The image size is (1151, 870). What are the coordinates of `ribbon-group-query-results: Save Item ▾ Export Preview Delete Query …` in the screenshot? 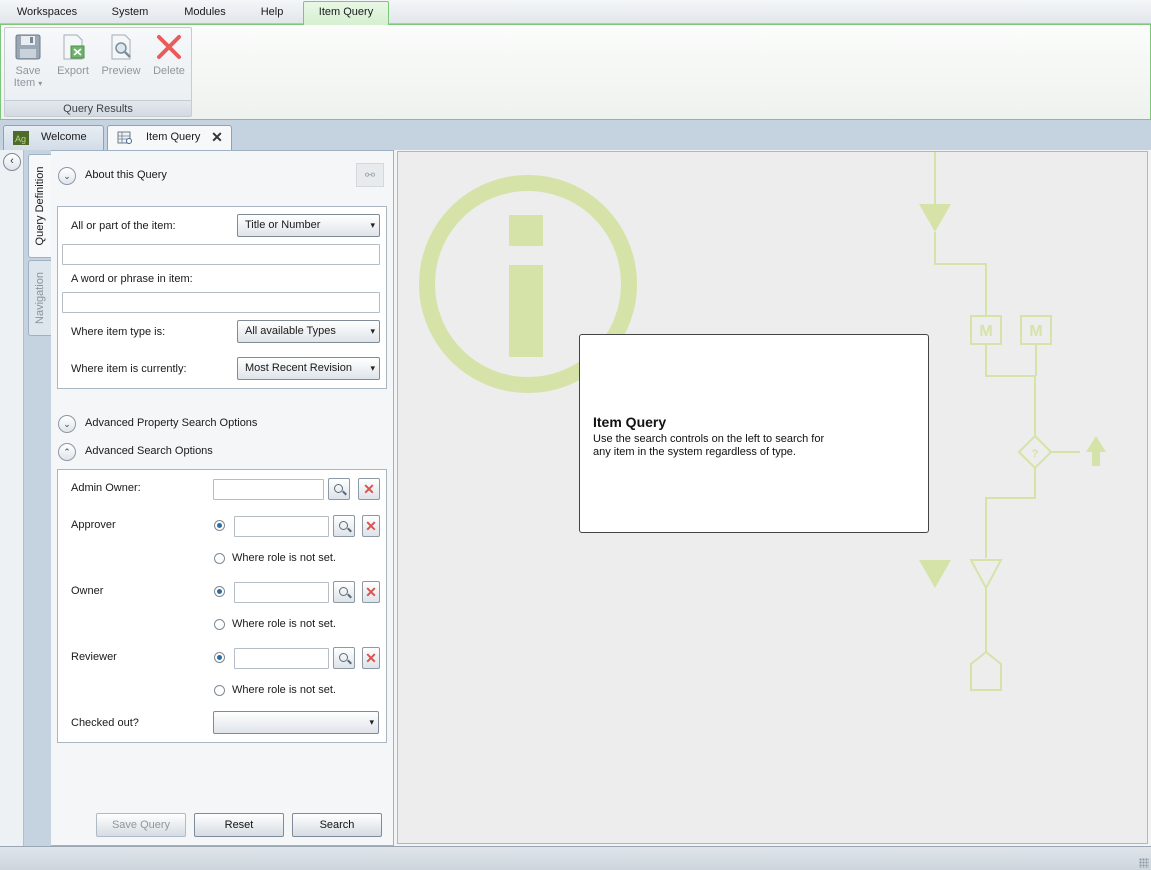 It's located at (98, 72).